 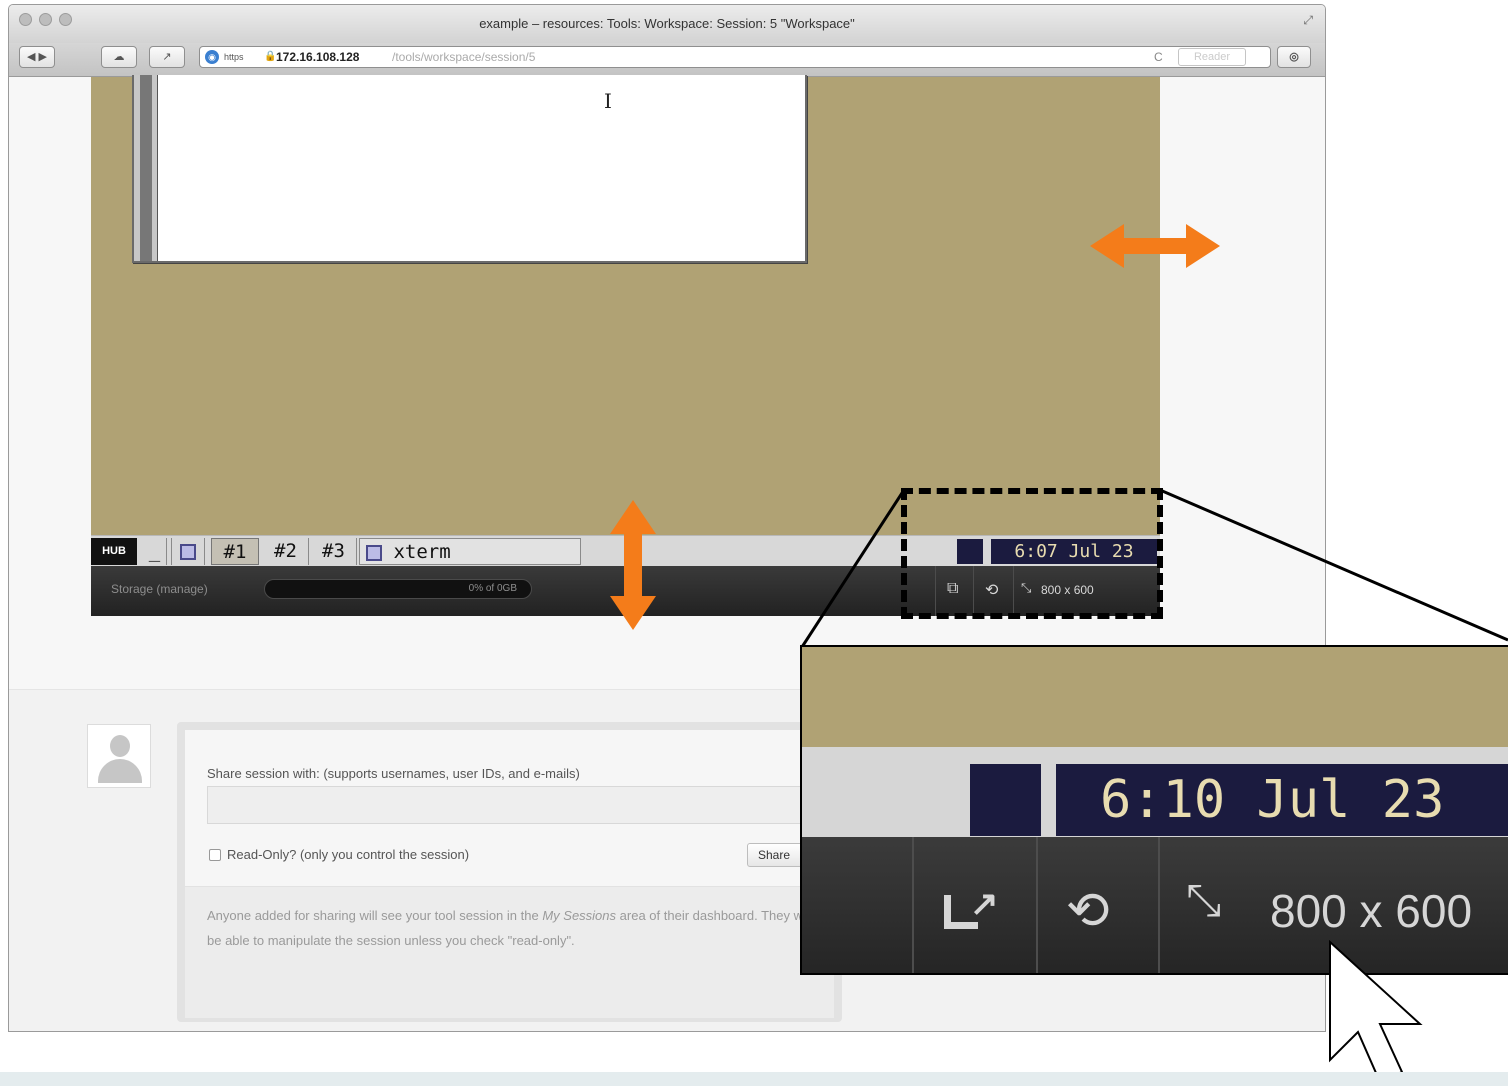 I want to click on workspace-1-button: #1, so click(x=235, y=551).